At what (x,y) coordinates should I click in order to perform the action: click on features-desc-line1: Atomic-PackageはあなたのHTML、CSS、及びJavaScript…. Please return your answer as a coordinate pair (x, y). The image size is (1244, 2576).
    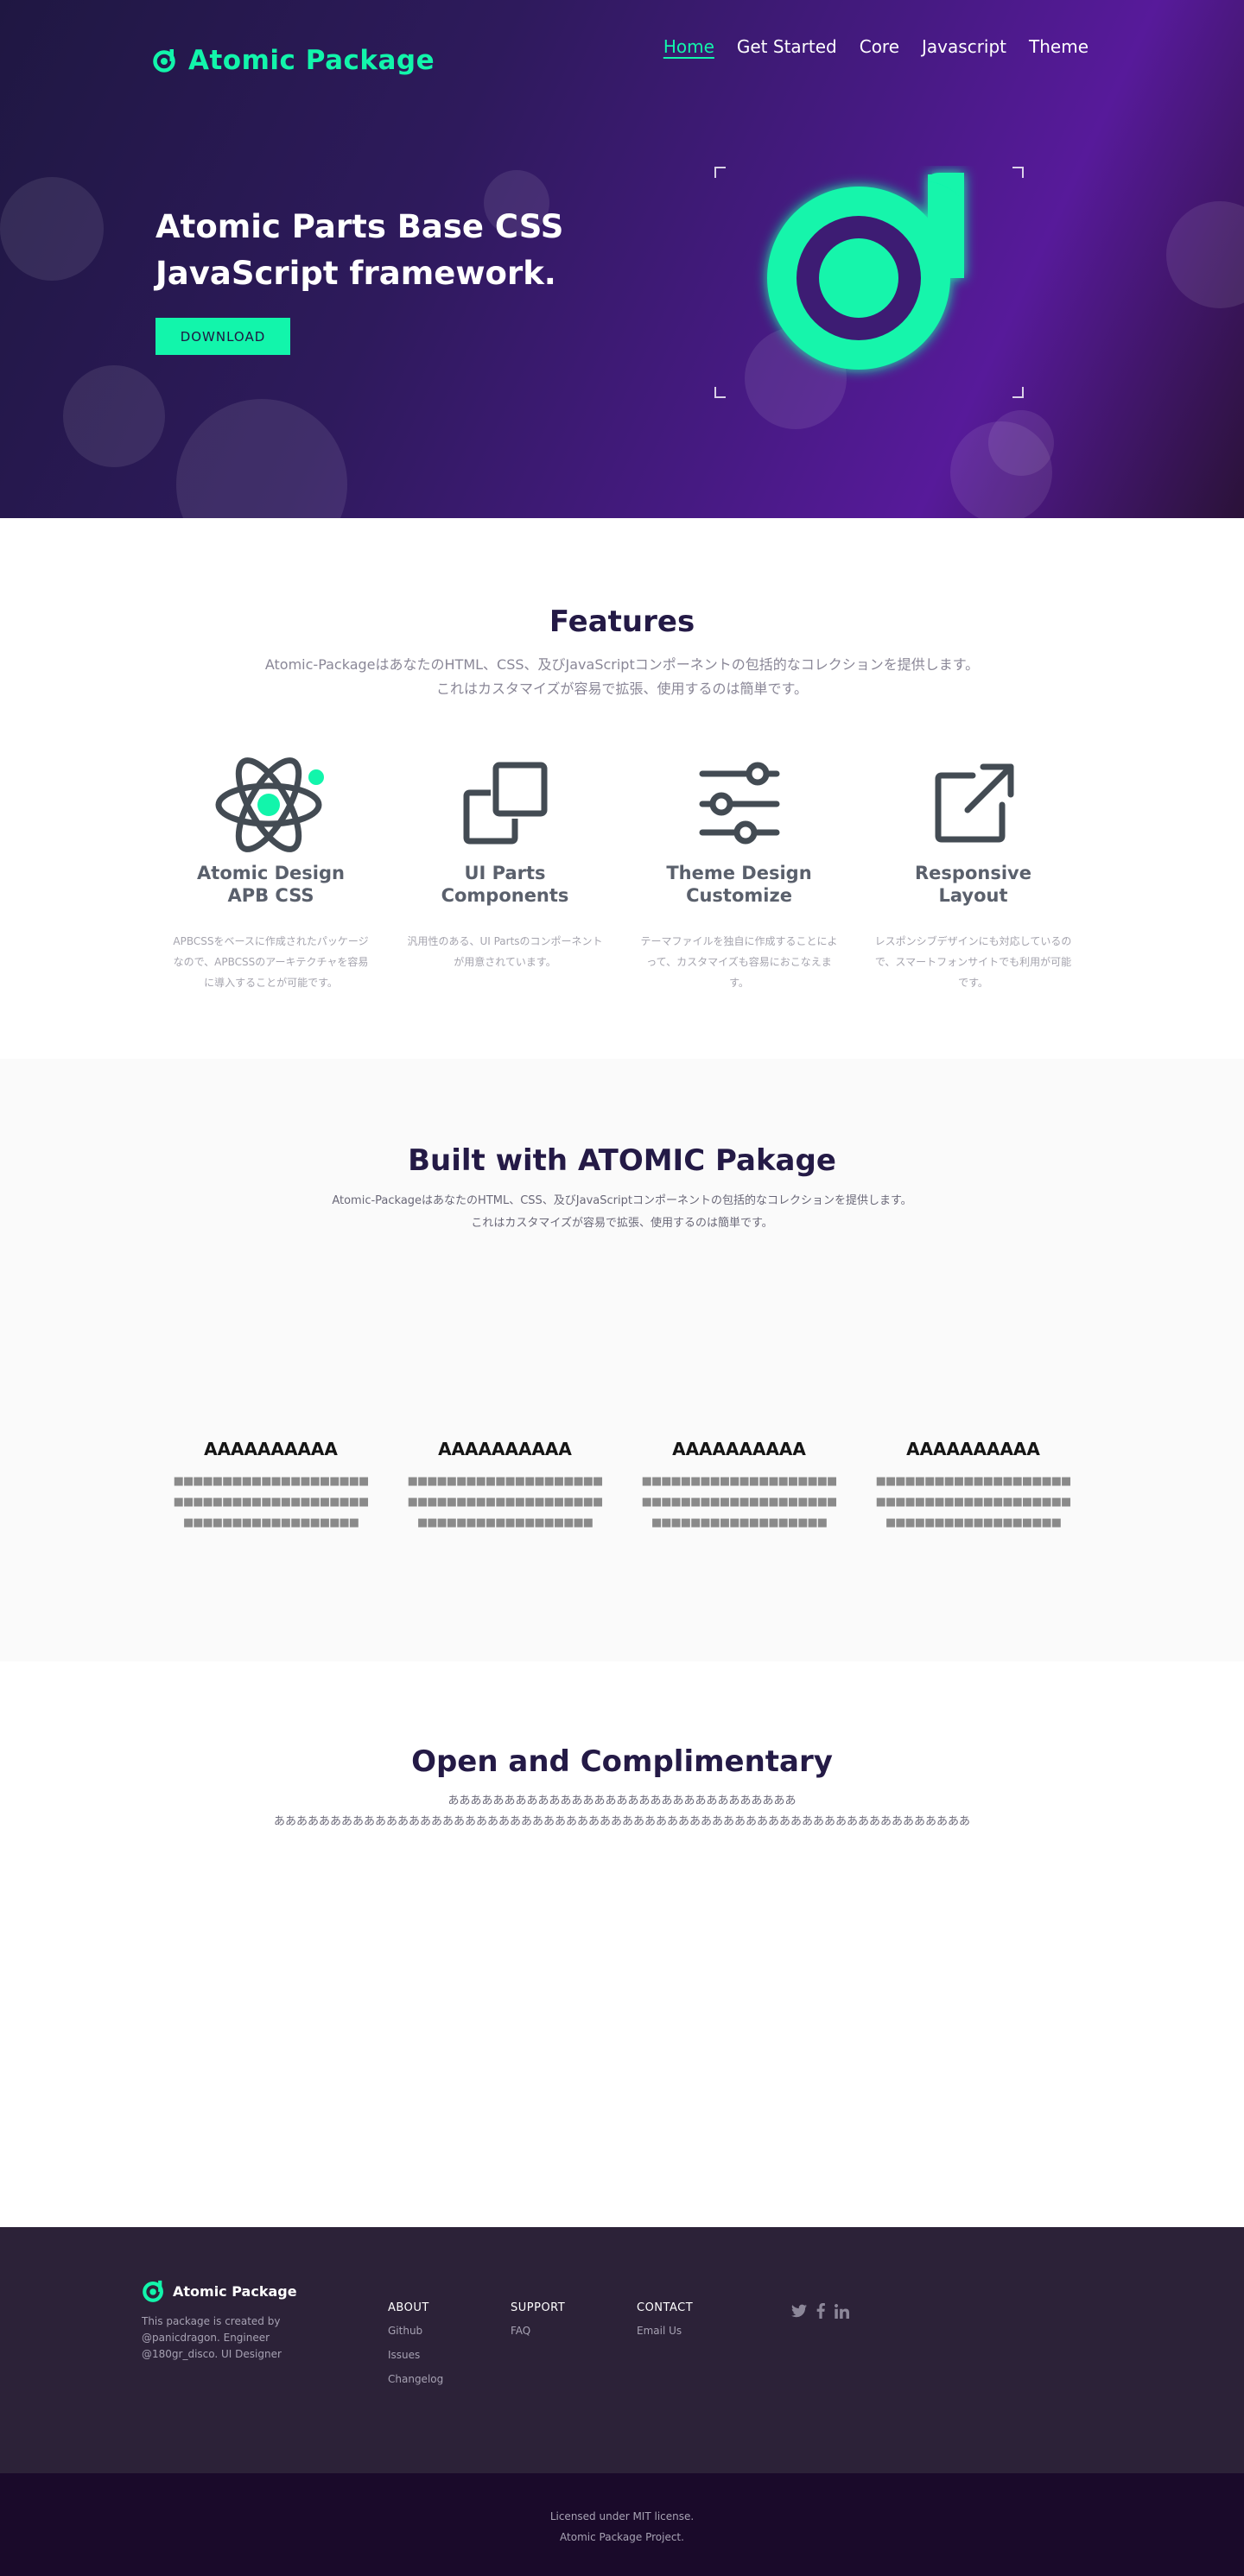
    Looking at the image, I should click on (622, 664).